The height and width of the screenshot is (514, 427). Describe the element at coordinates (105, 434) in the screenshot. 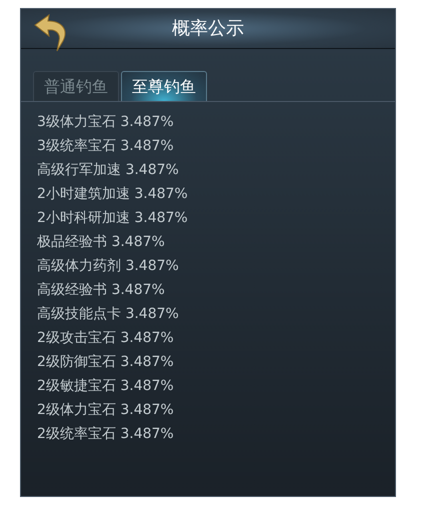

I see `probability-line: 2级统率宝石 3.487%` at that location.